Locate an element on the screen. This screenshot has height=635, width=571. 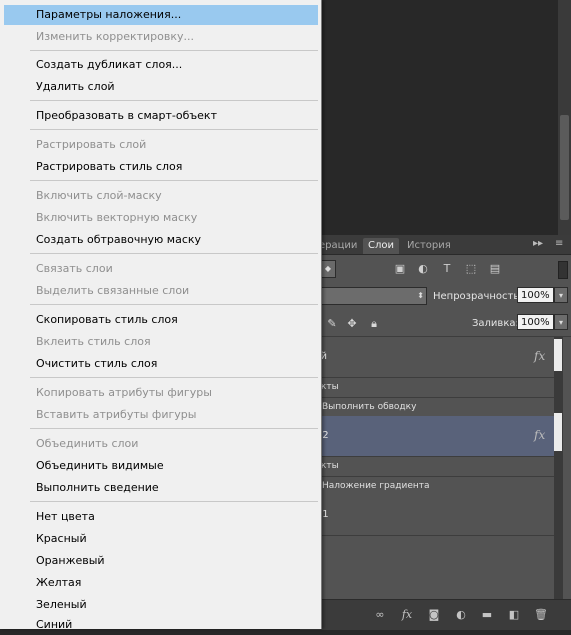
adjustment-icon: ◐ is located at coordinates (461, 615).